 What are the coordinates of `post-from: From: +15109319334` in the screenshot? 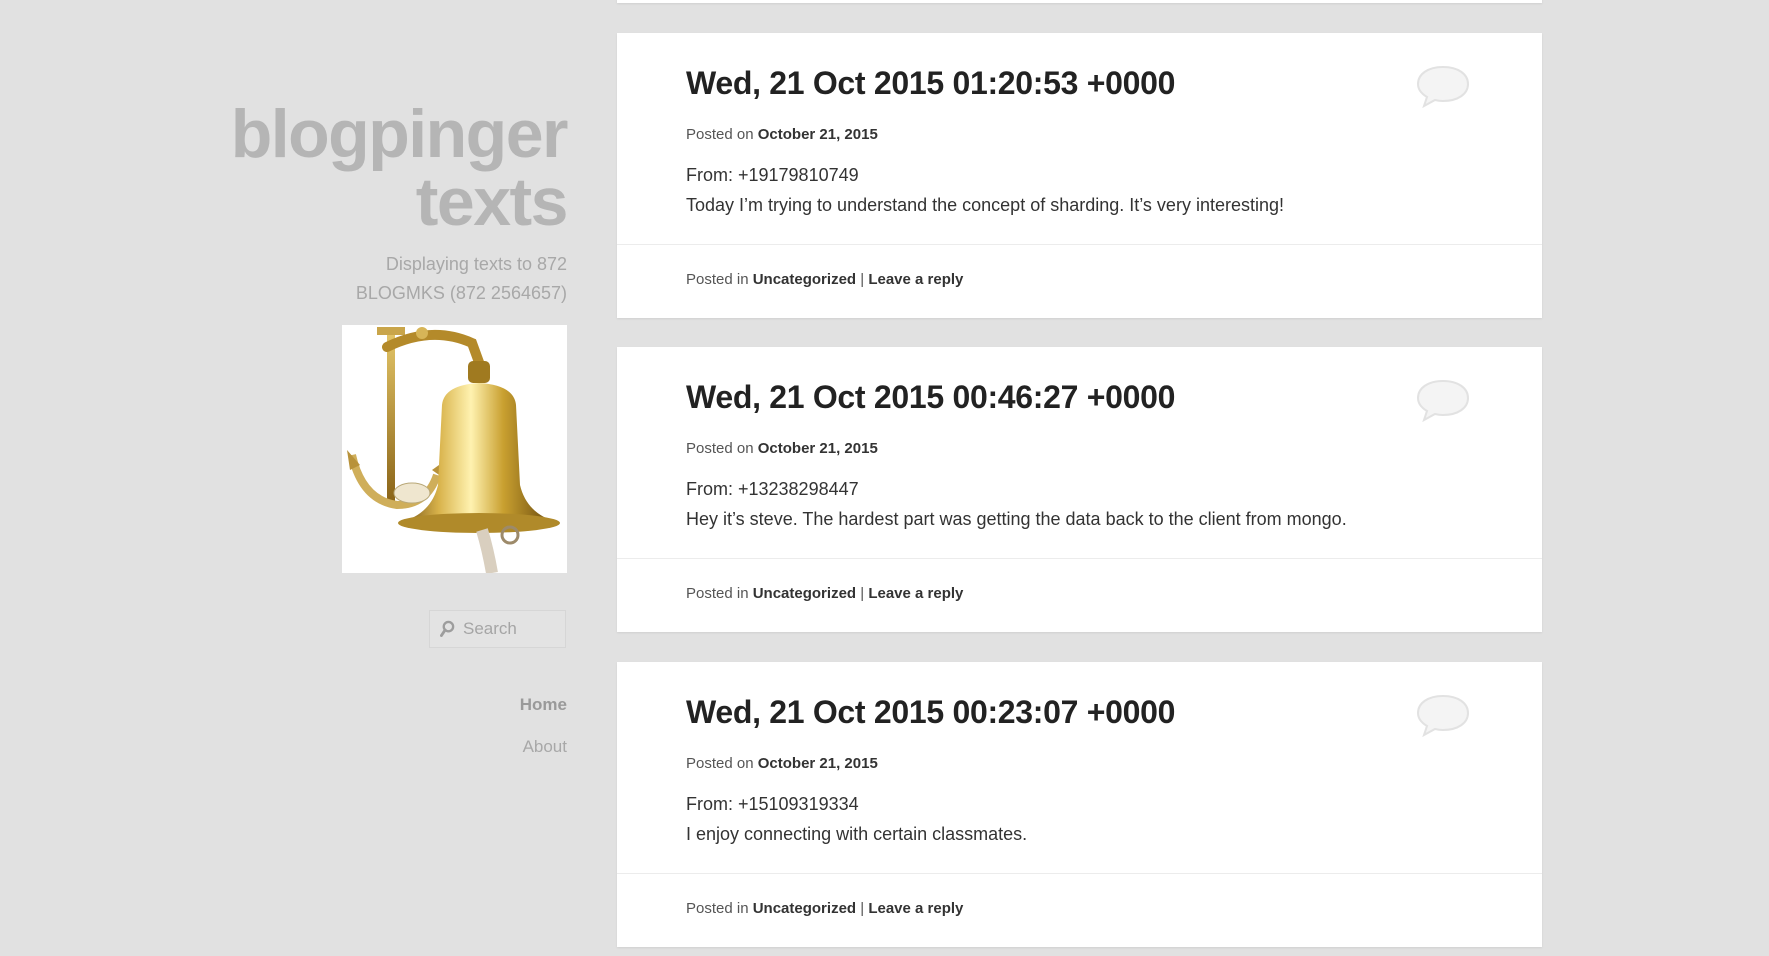 It's located at (772, 804).